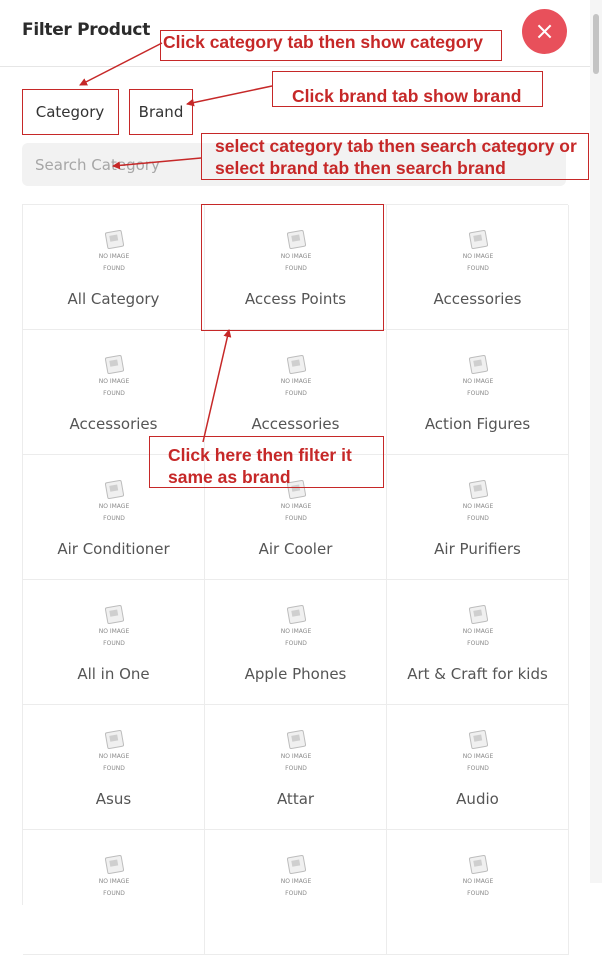 The image size is (602, 955). Describe the element at coordinates (113, 799) in the screenshot. I see `category-label: Asus` at that location.